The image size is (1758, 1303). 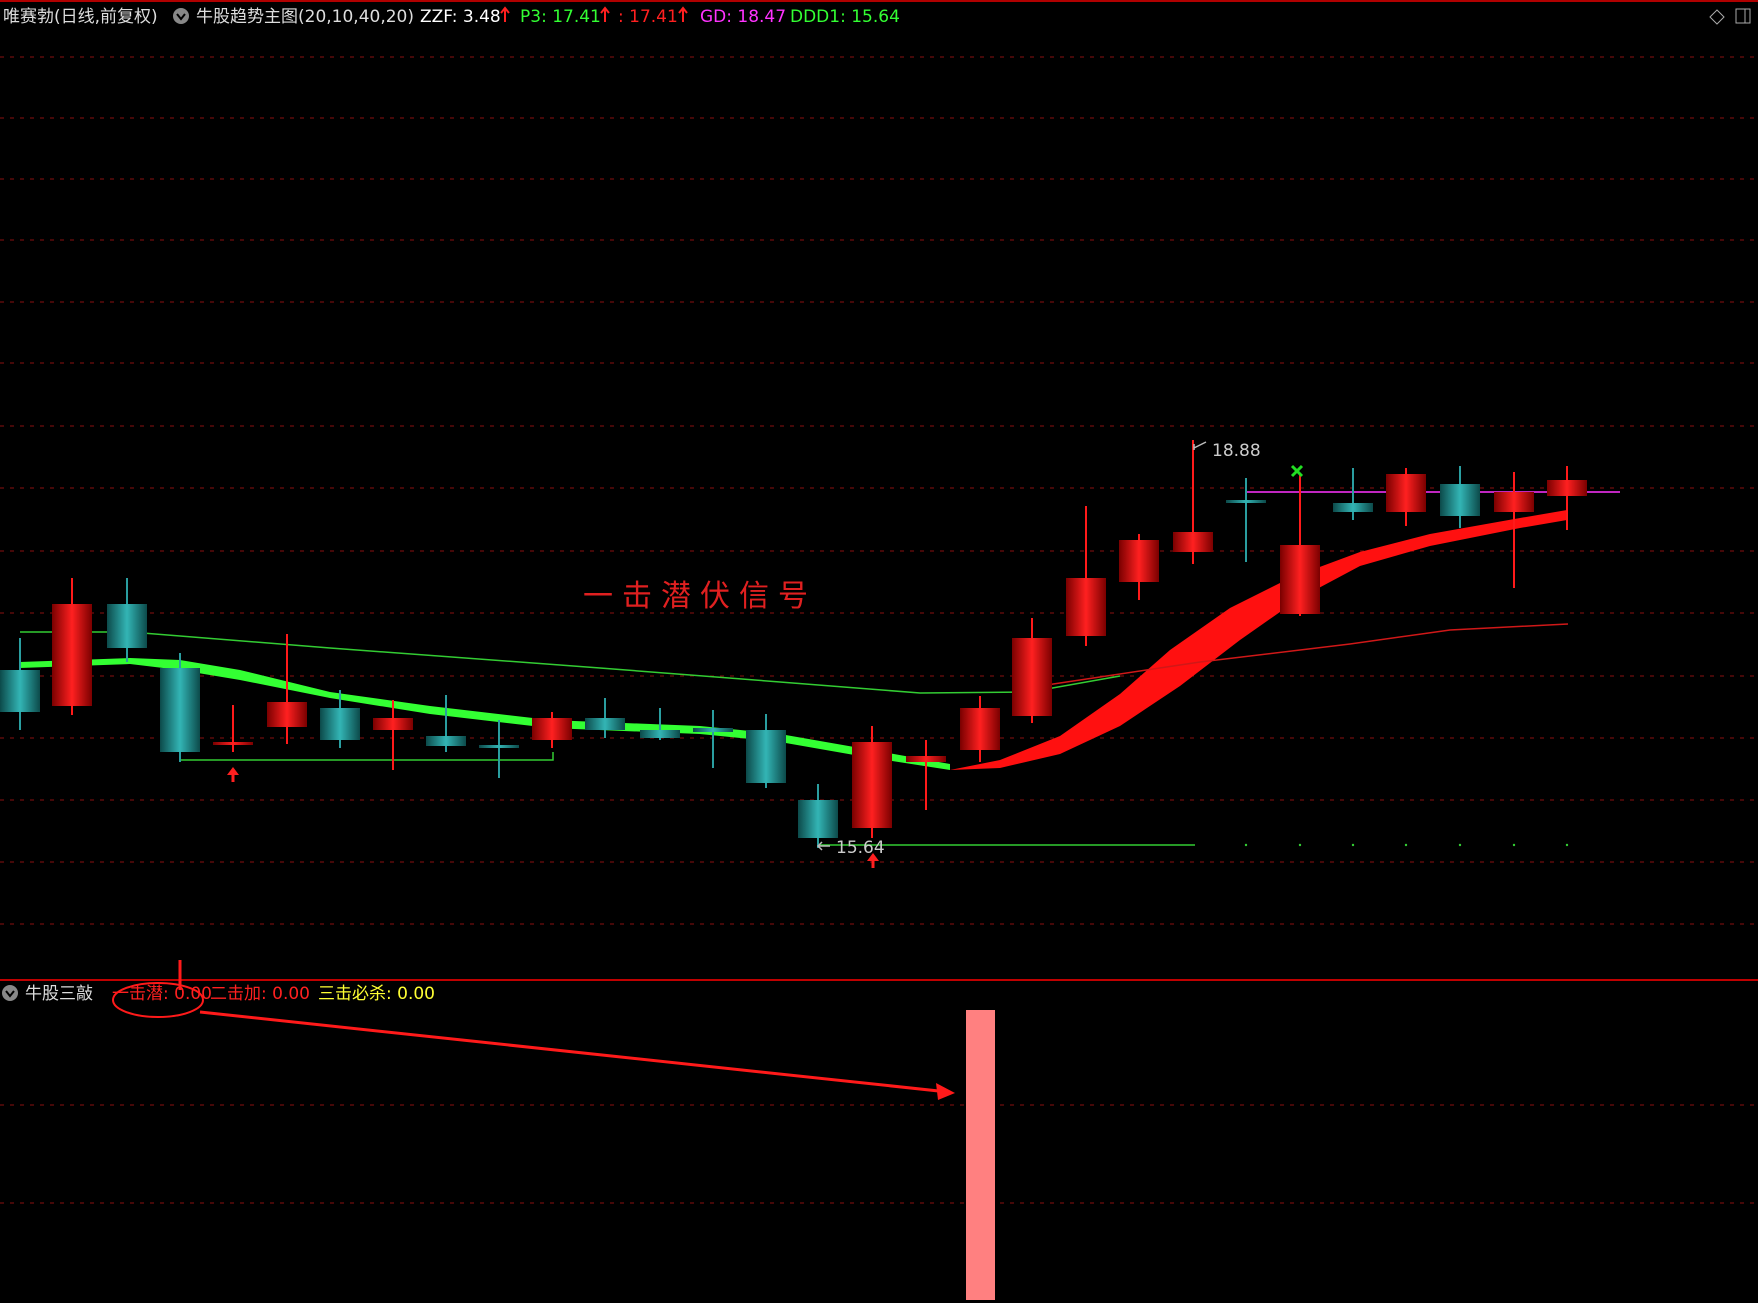 What do you see at coordinates (460, 17) in the screenshot?
I see `zzf-value: ZZF: 3.48` at bounding box center [460, 17].